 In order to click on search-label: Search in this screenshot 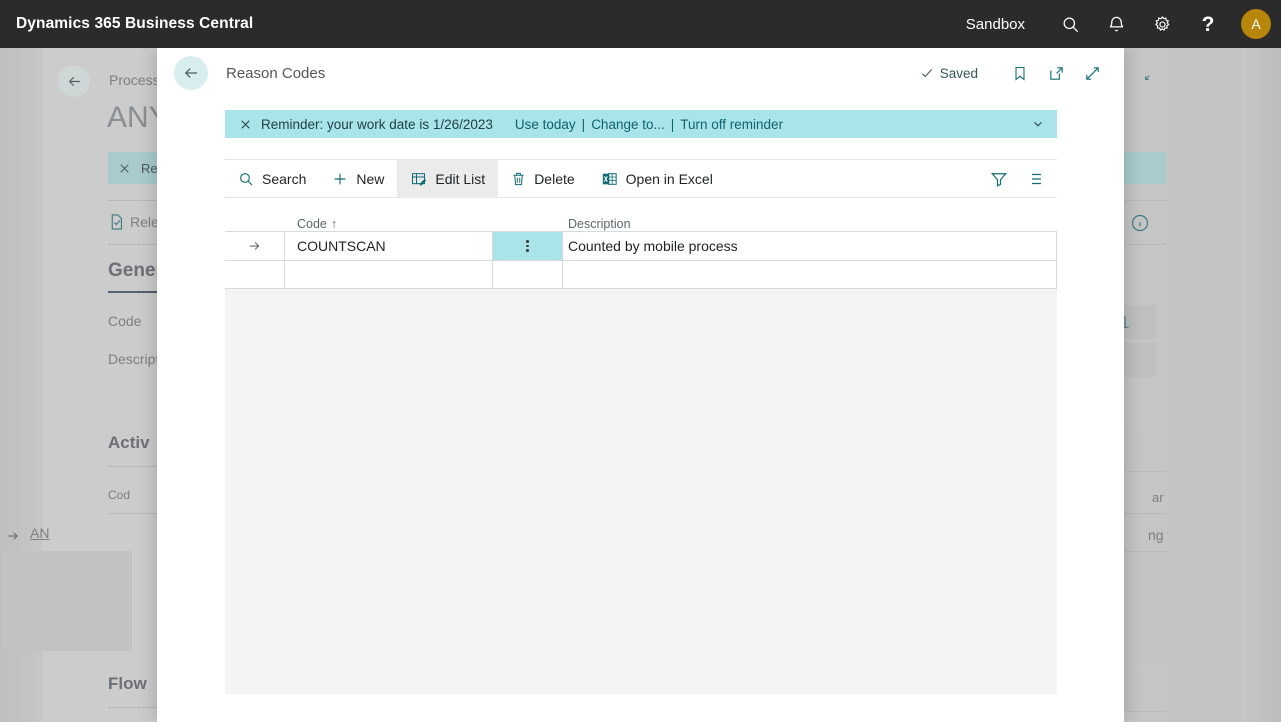, I will do `click(284, 178)`.